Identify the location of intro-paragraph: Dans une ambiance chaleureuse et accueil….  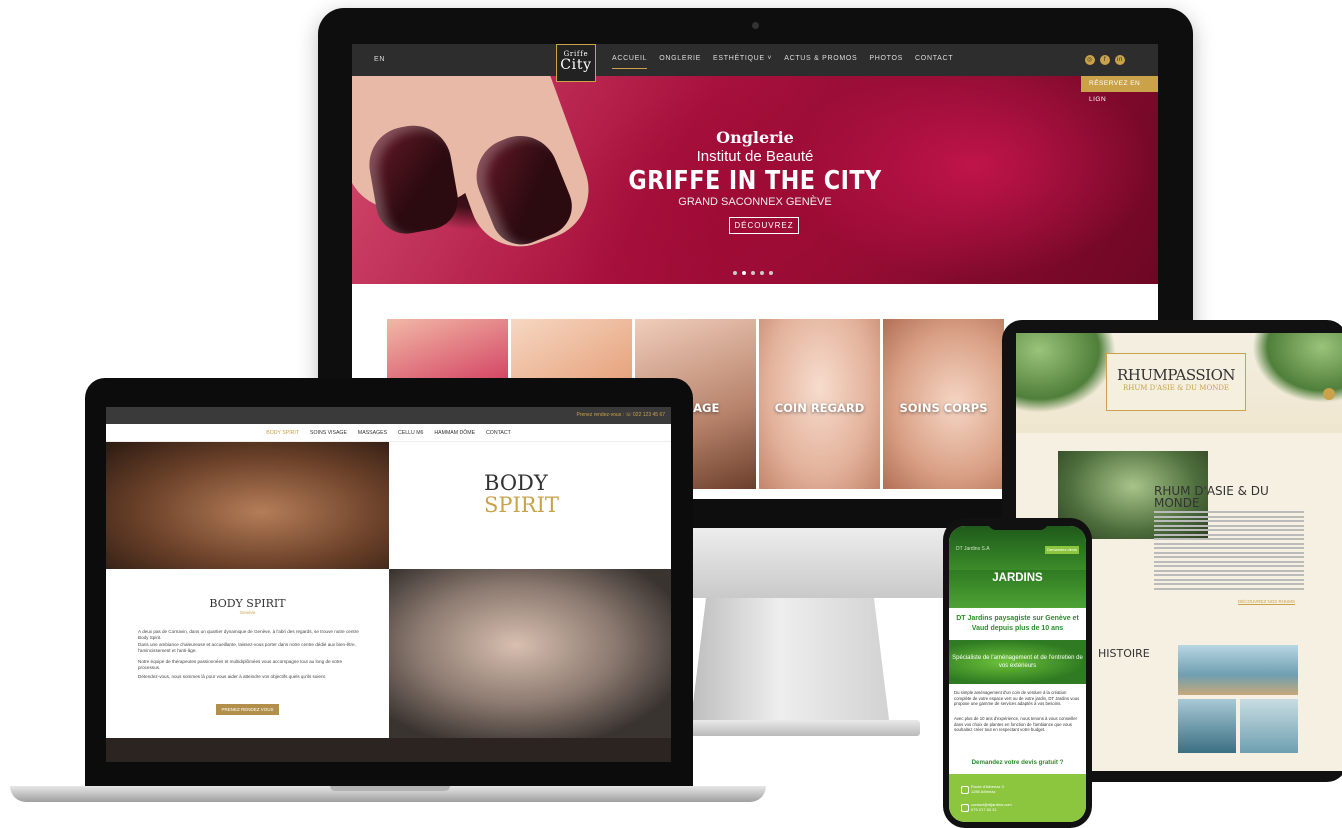
(247, 647).